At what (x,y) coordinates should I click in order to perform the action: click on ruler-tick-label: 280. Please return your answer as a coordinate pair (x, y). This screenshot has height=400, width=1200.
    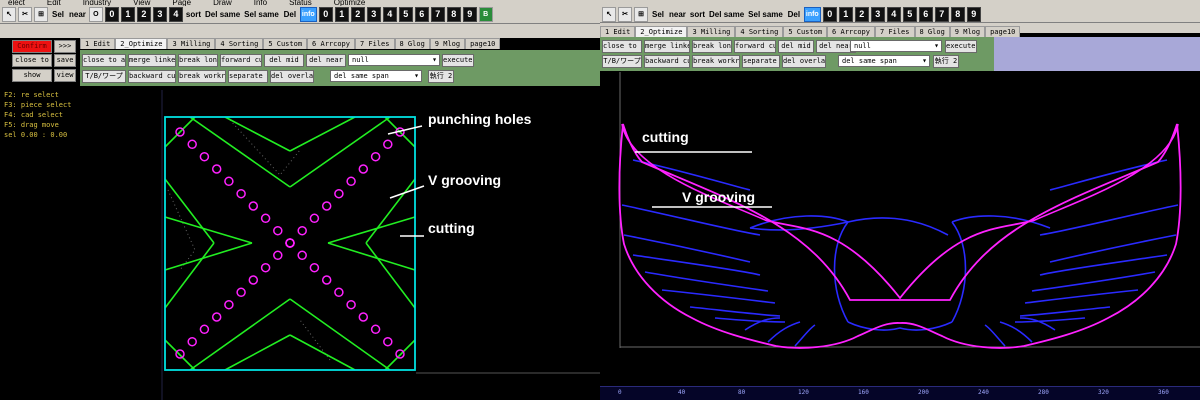
    Looking at the image, I should click on (1043, 392).